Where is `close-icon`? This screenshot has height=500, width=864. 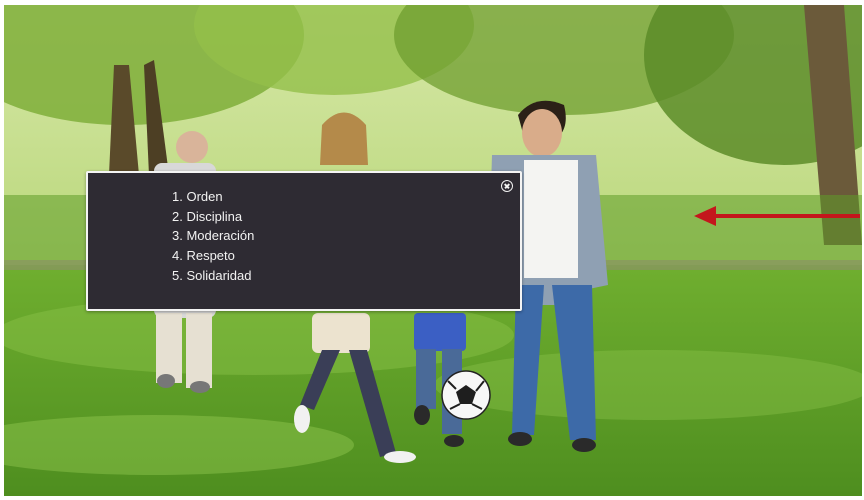 close-icon is located at coordinates (507, 186).